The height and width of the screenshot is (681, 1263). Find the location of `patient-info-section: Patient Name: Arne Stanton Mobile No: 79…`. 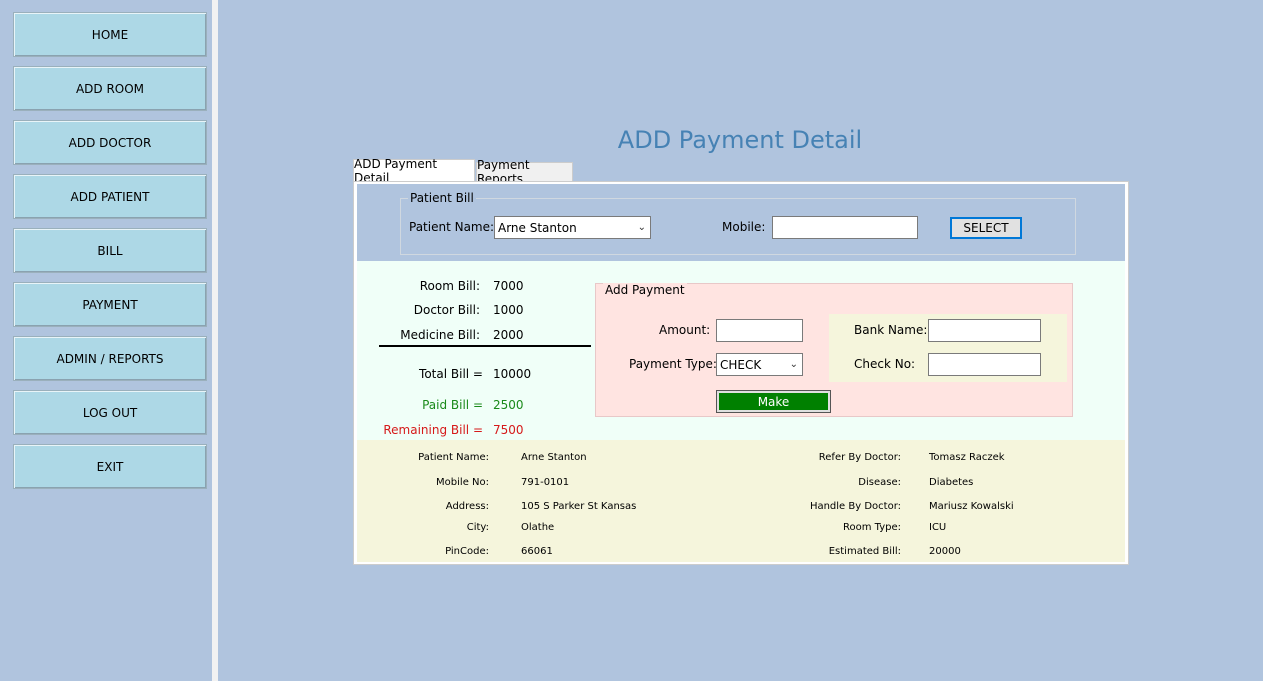

patient-info-section: Patient Name: Arne Stanton Mobile No: 79… is located at coordinates (741, 501).